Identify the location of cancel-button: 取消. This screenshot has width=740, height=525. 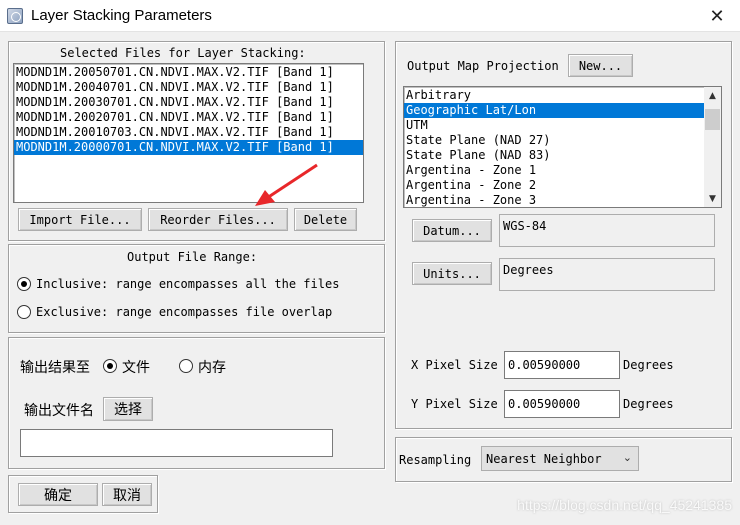
(127, 494).